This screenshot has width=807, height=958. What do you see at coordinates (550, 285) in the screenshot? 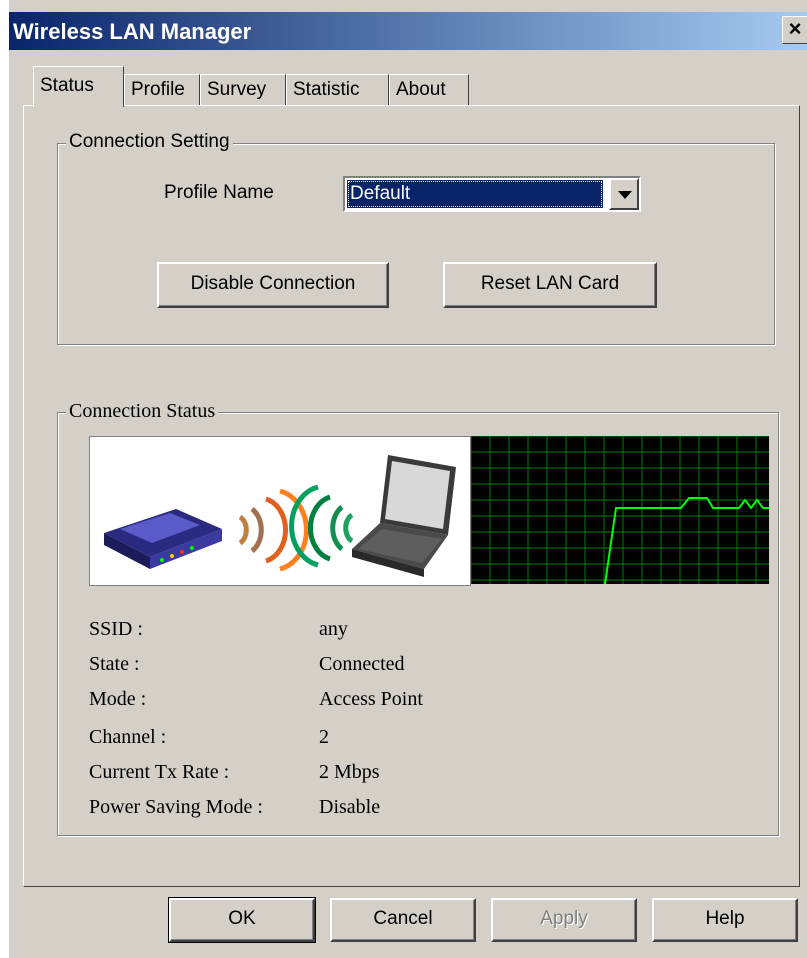
I see `reset-lan-card-button: Reset LAN Card` at bounding box center [550, 285].